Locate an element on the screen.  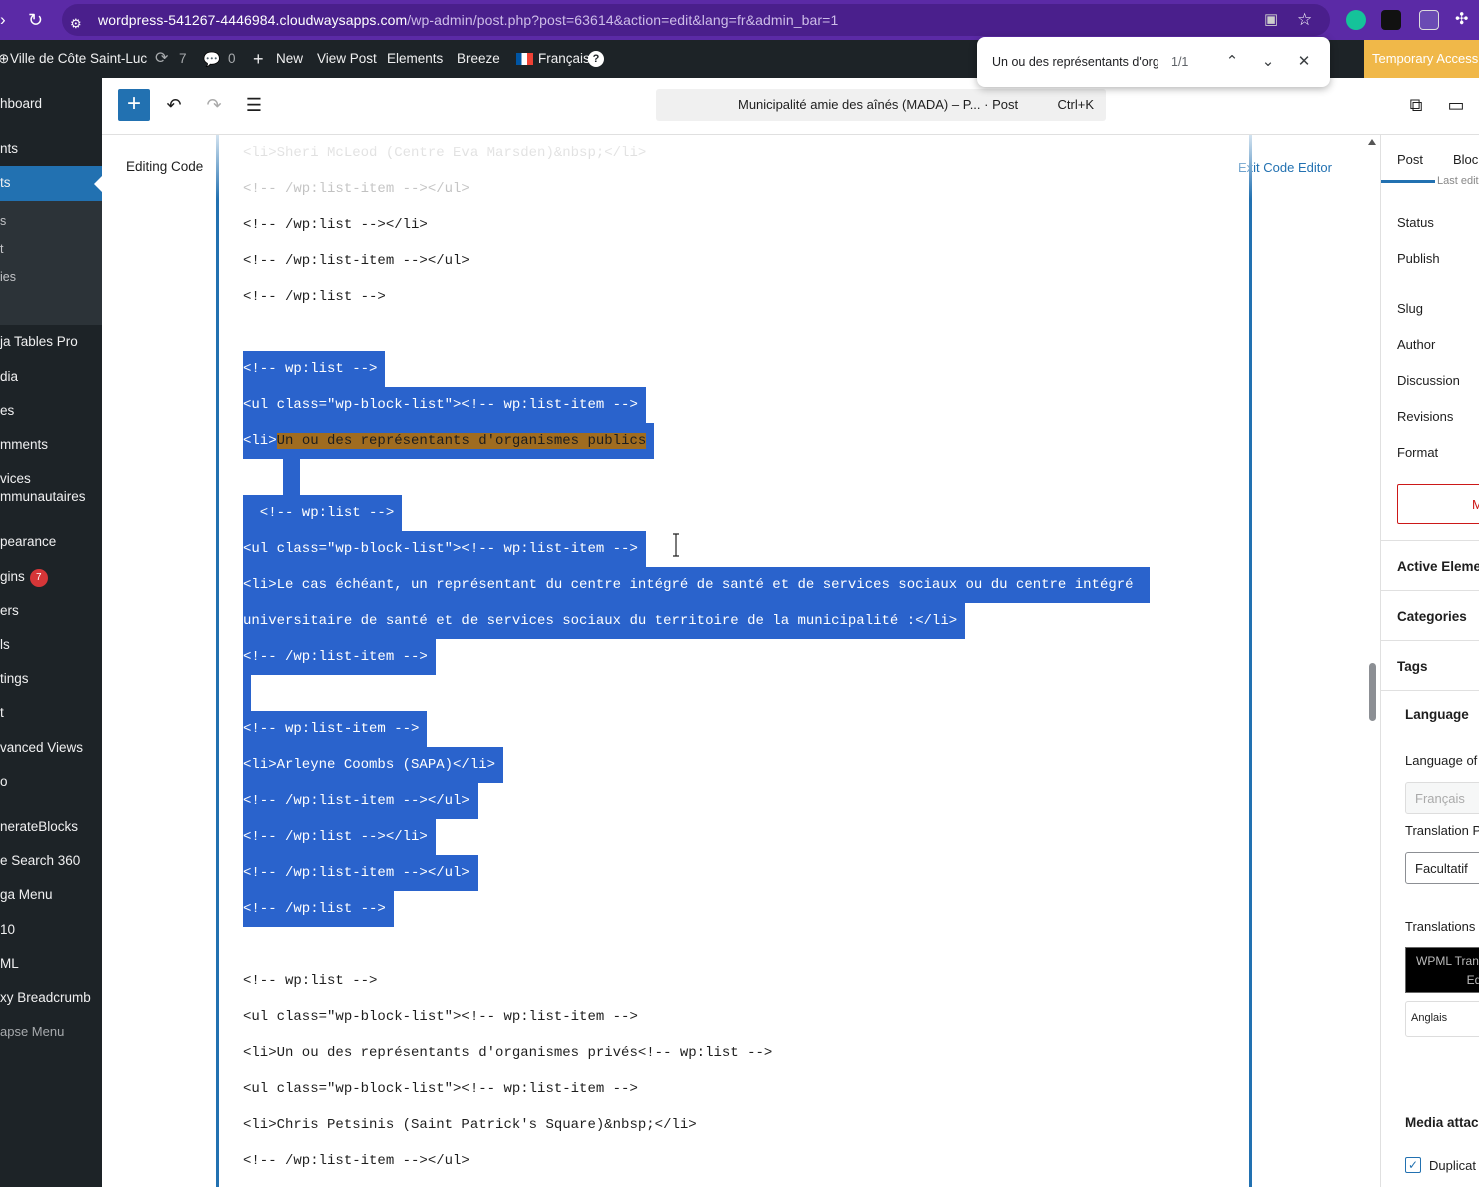
sidebar-collapse-menu: apse Menu is located at coordinates (32, 1031).